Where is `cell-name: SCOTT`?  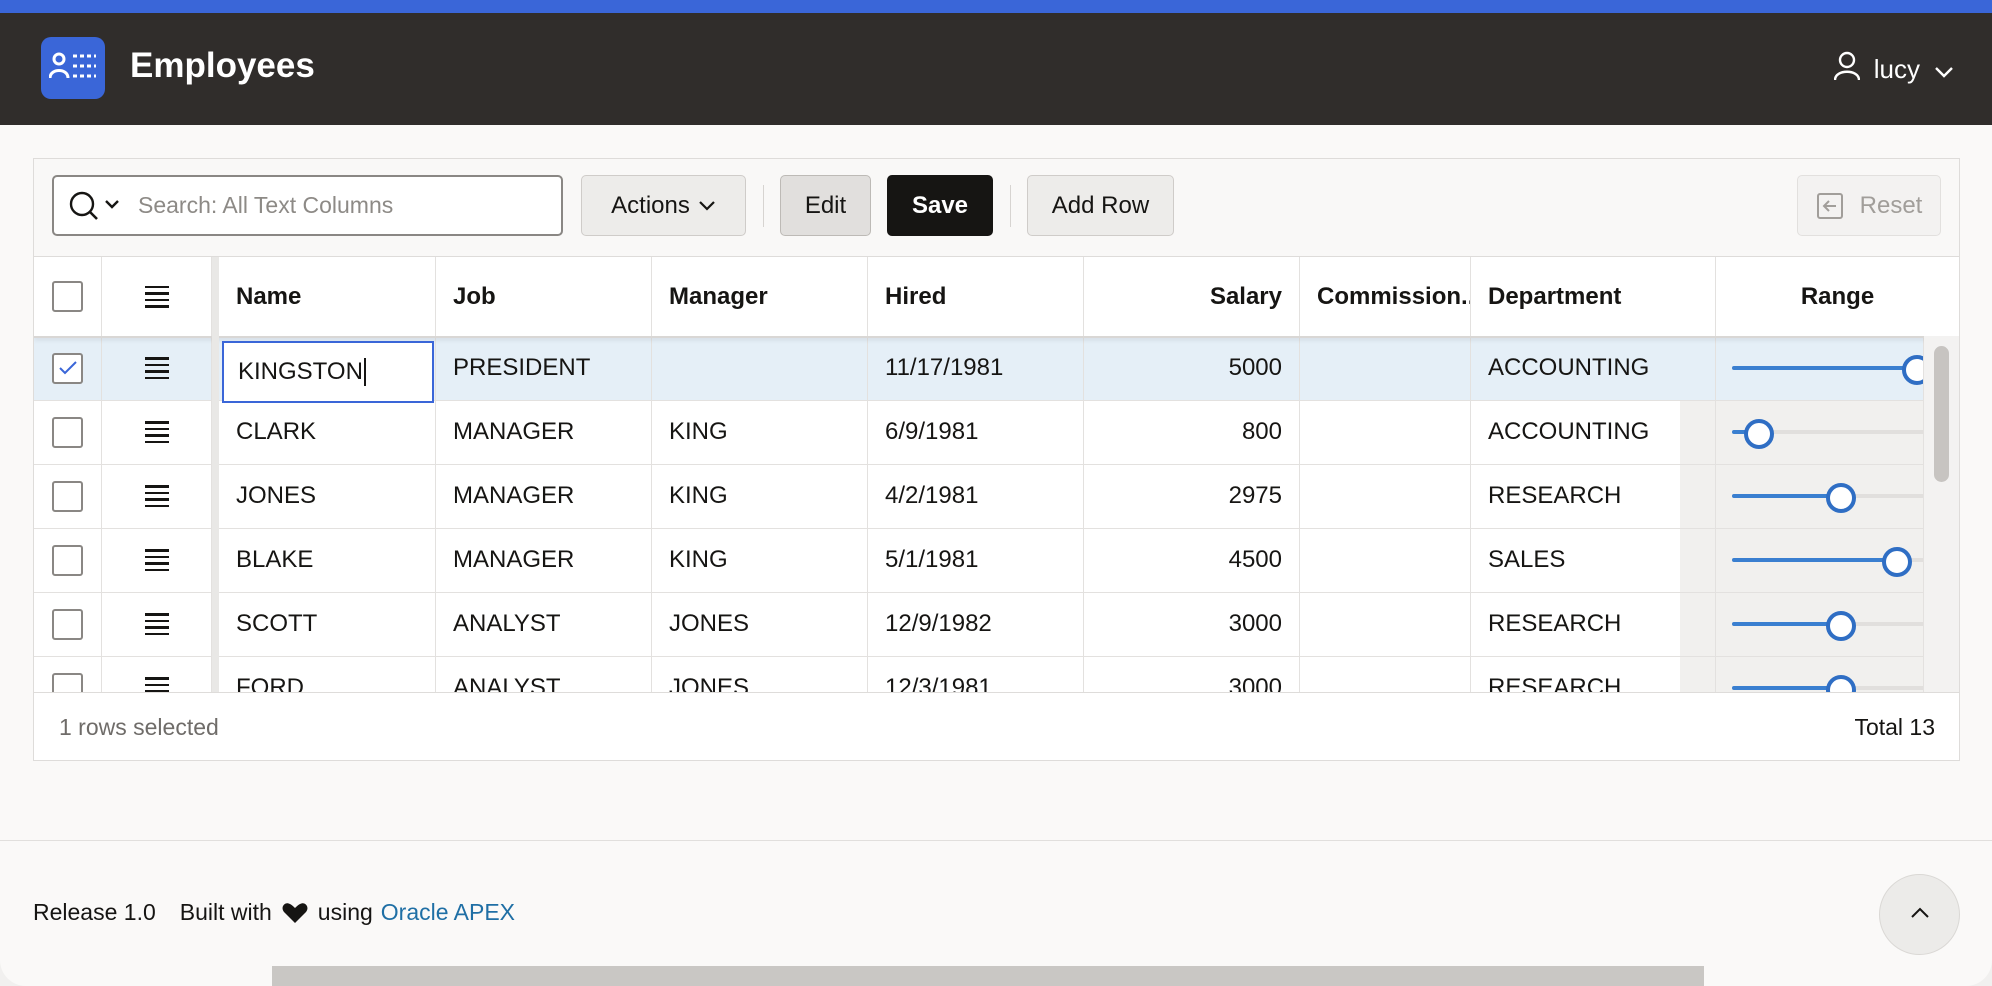
cell-name: SCOTT is located at coordinates (327, 624).